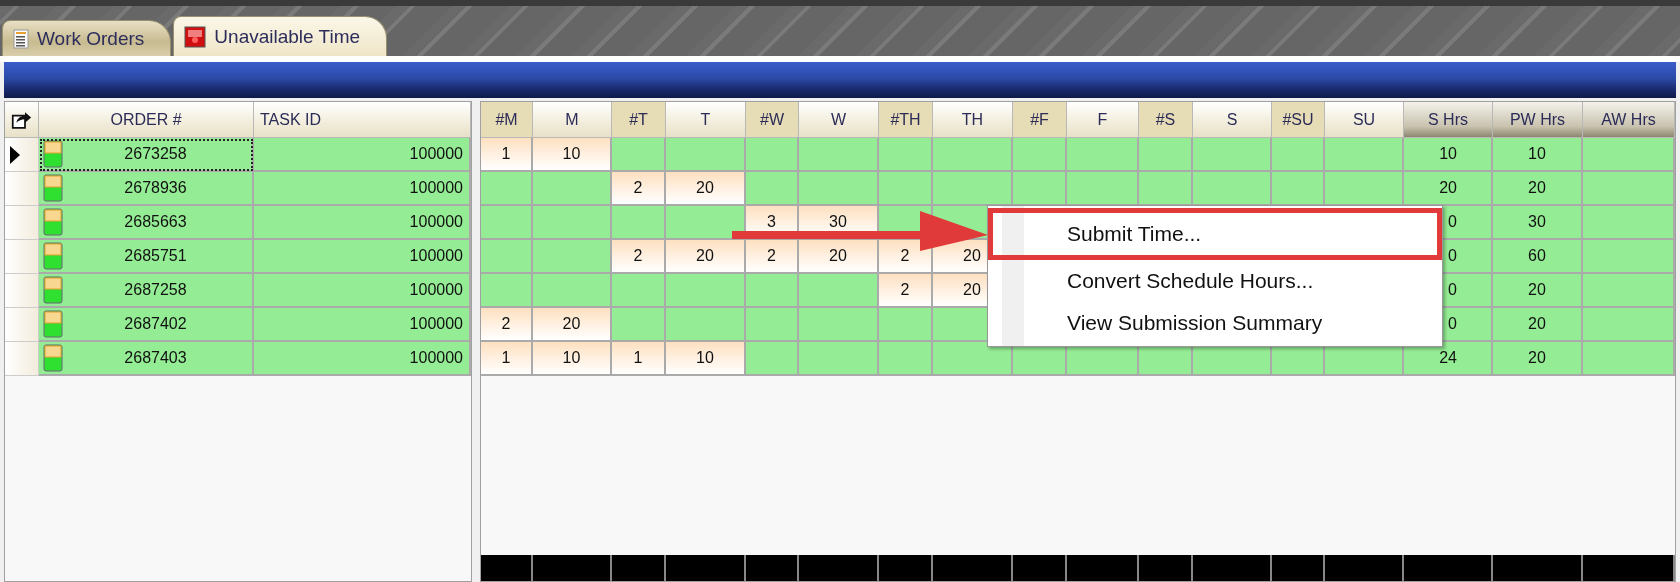 Image resolution: width=1680 pixels, height=582 pixels. Describe the element at coordinates (146, 359) in the screenshot. I see `order-cell: 2687403` at that location.